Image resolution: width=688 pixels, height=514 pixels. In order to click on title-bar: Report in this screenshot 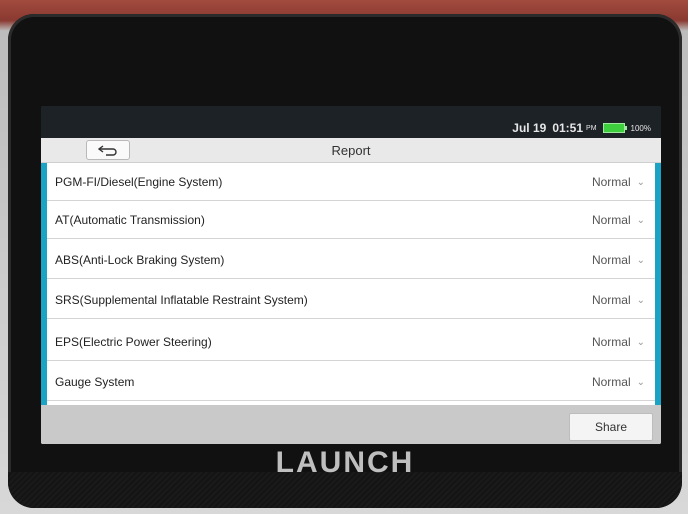, I will do `click(351, 150)`.